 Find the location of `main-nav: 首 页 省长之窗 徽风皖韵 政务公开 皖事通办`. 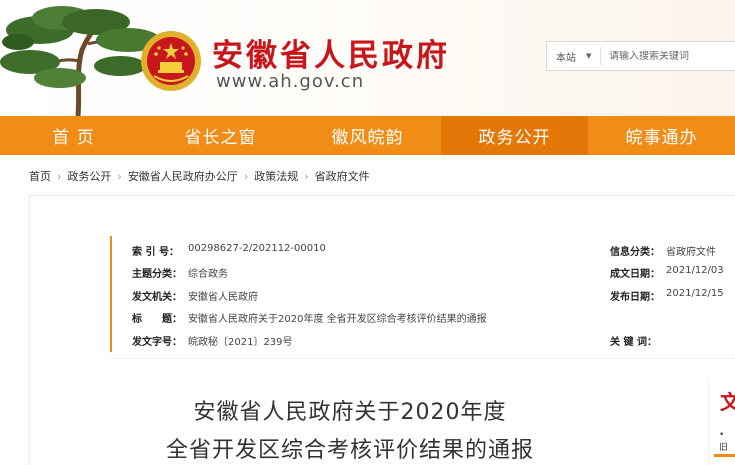

main-nav: 首 页 省长之窗 徽风皖韵 政务公开 皖事通办 is located at coordinates (367, 135).